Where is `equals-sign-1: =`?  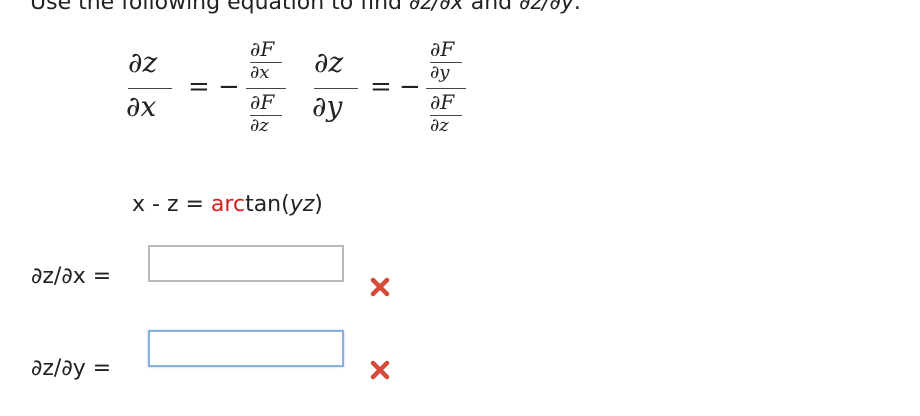
equals-sign-1: = is located at coordinates (199, 87).